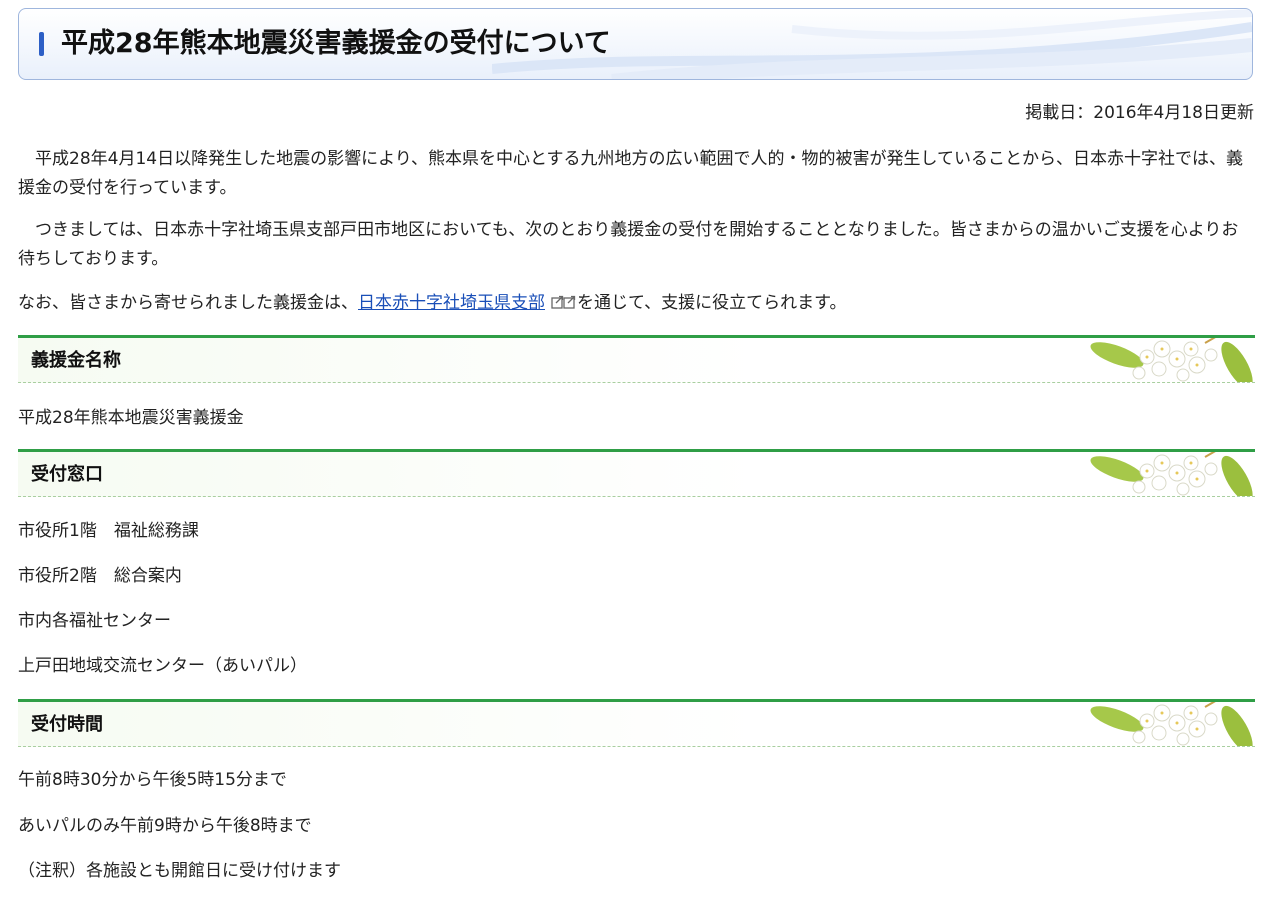 The height and width of the screenshot is (898, 1280). I want to click on reception-place-3: 市内各福祉センター, so click(94, 621).